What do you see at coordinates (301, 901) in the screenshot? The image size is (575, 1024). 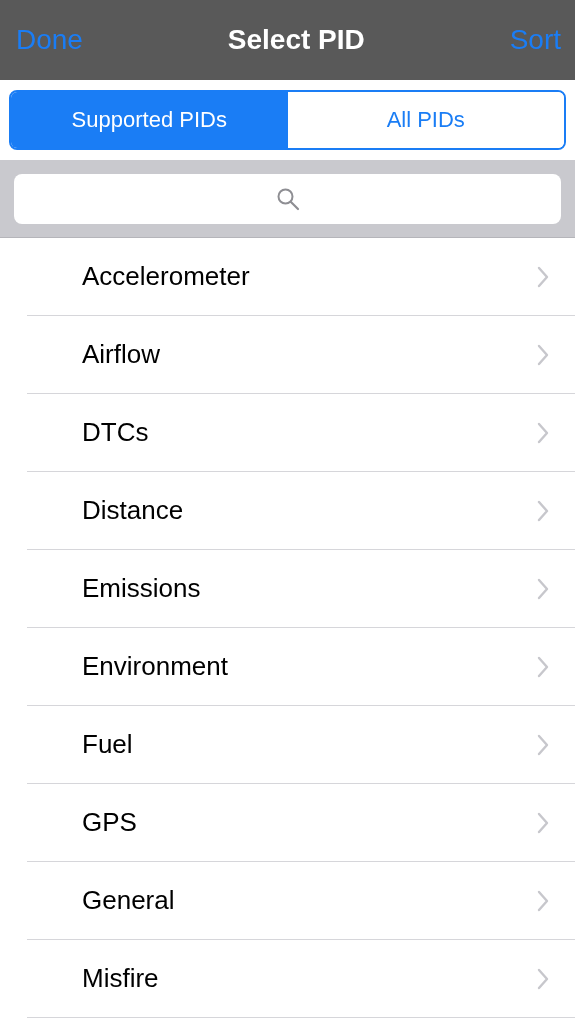 I see `category-row: General` at bounding box center [301, 901].